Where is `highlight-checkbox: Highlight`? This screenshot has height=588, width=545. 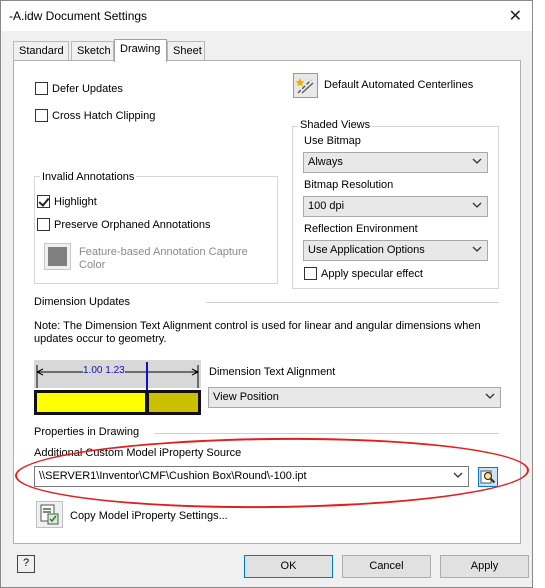
highlight-checkbox: Highlight is located at coordinates (67, 201).